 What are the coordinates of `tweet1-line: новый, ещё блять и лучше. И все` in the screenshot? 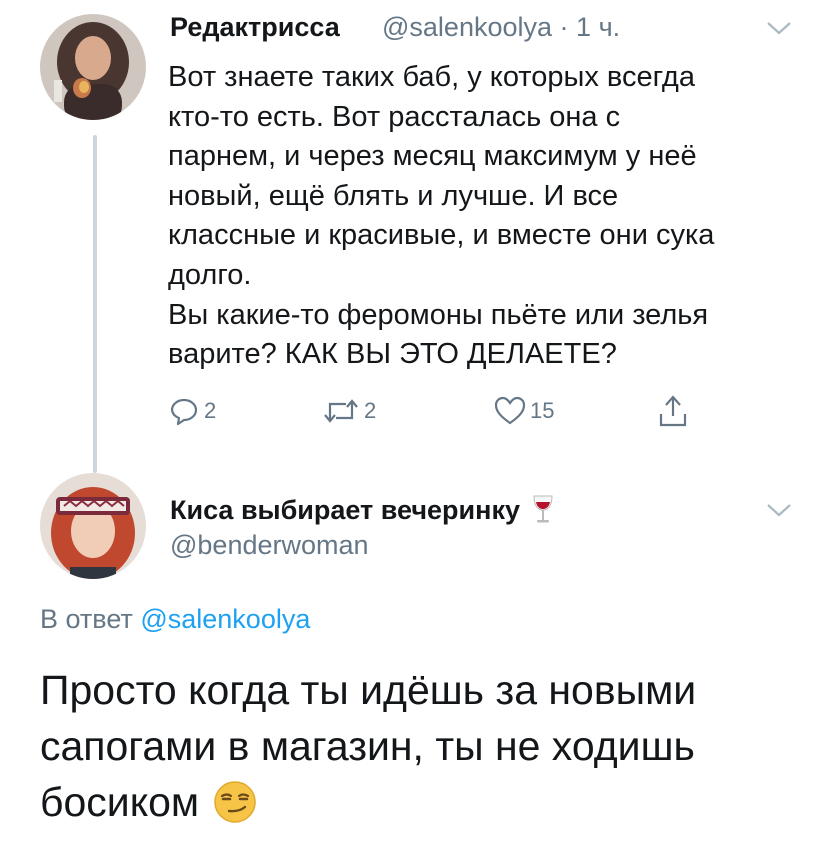 It's located at (393, 195).